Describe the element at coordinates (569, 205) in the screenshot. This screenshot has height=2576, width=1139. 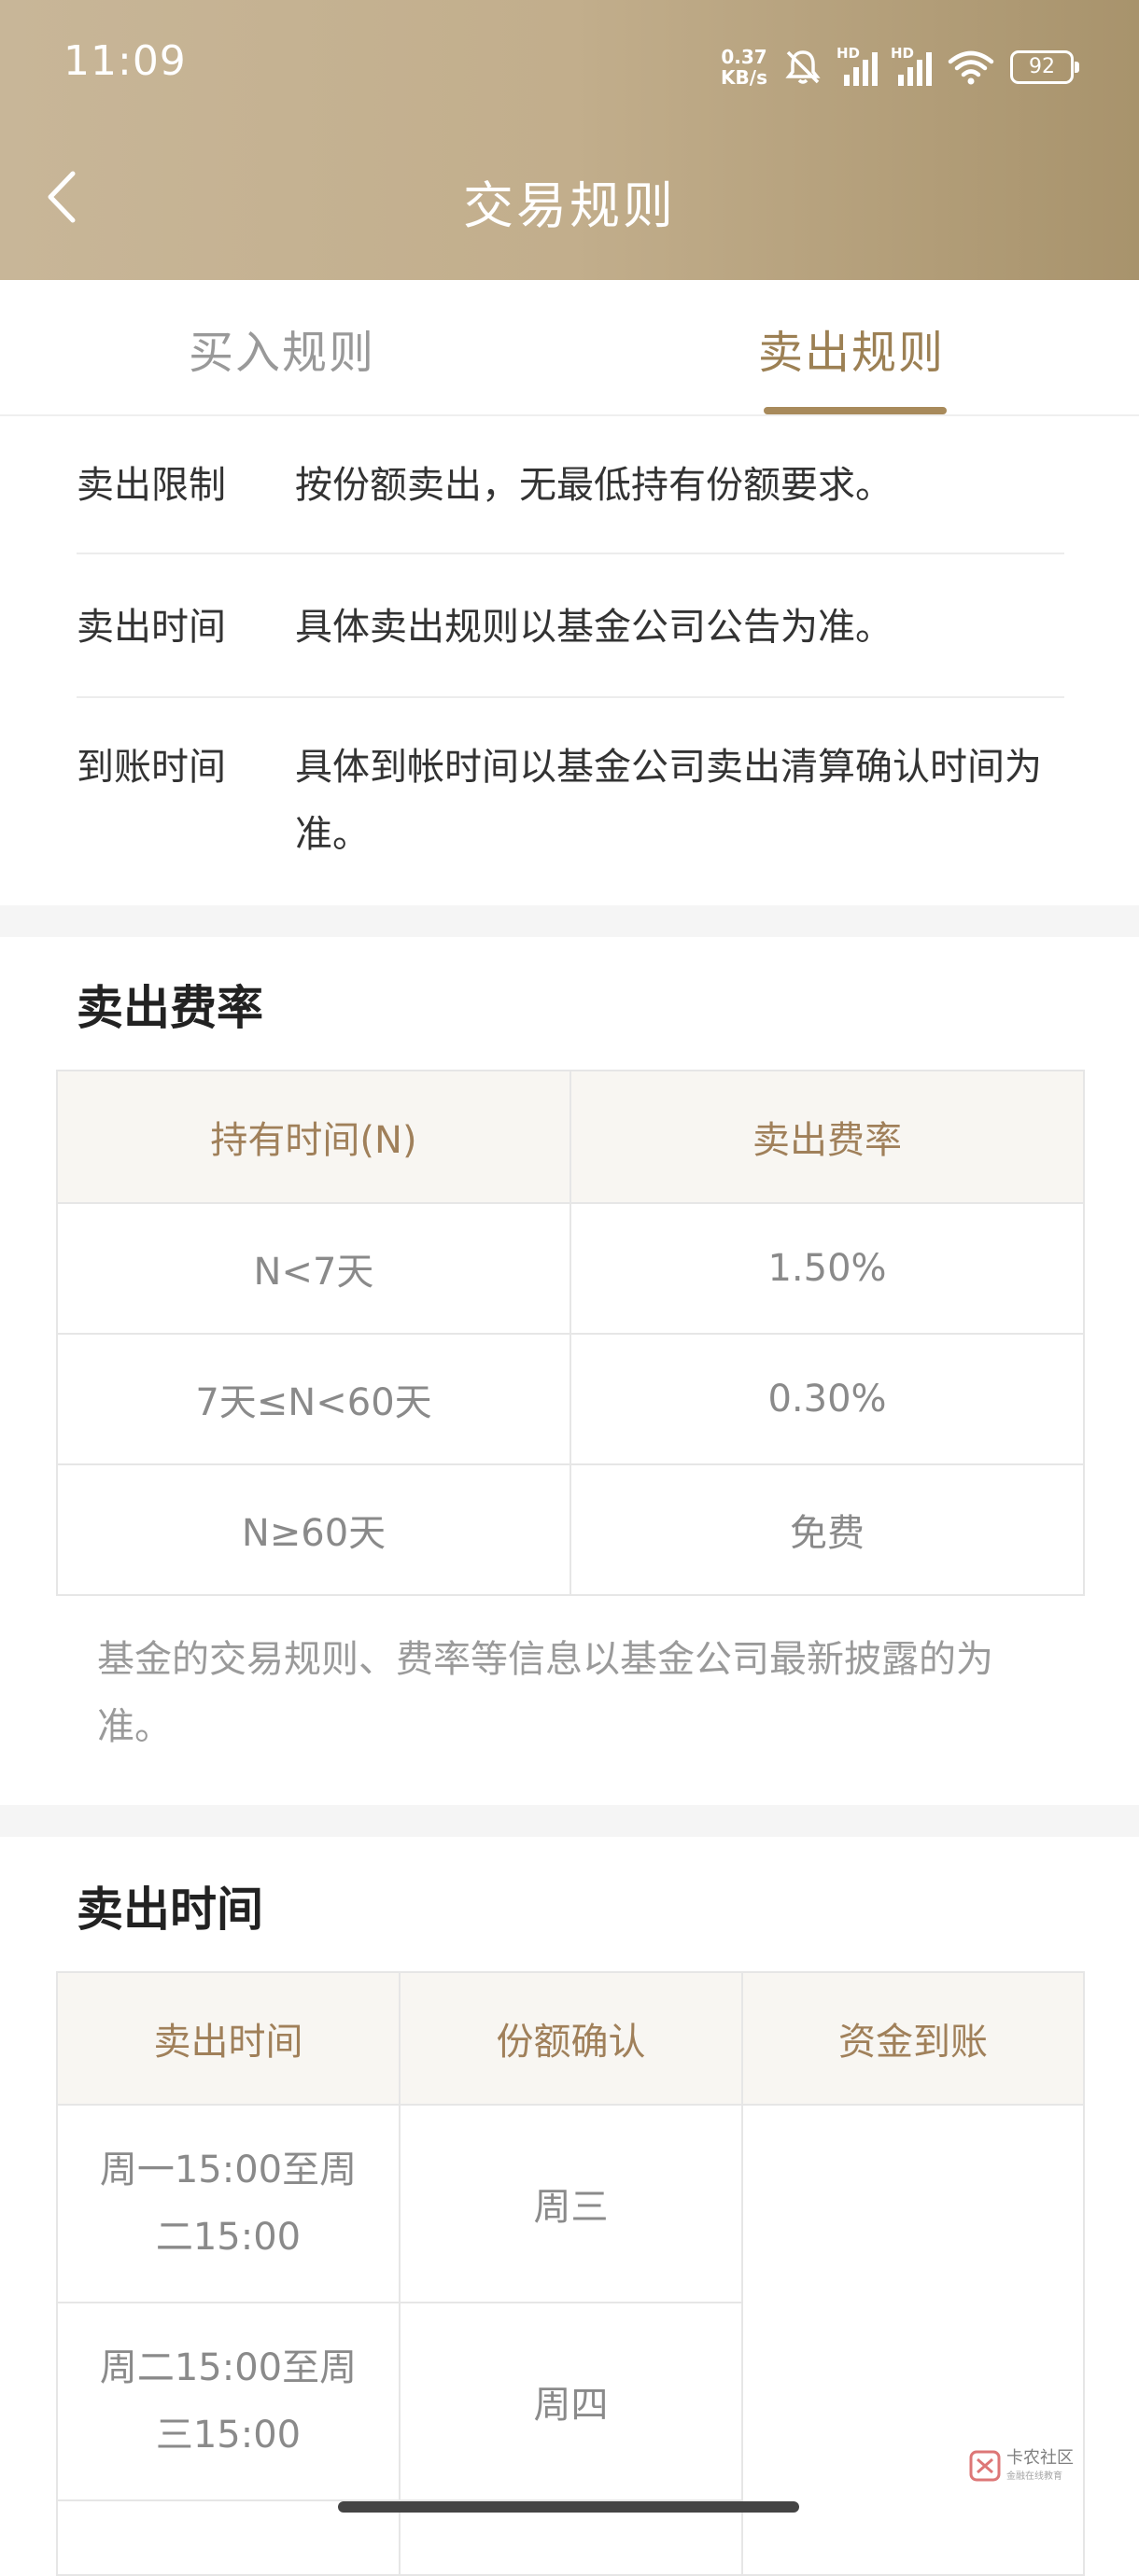
I see `page-title: 交易规则` at that location.